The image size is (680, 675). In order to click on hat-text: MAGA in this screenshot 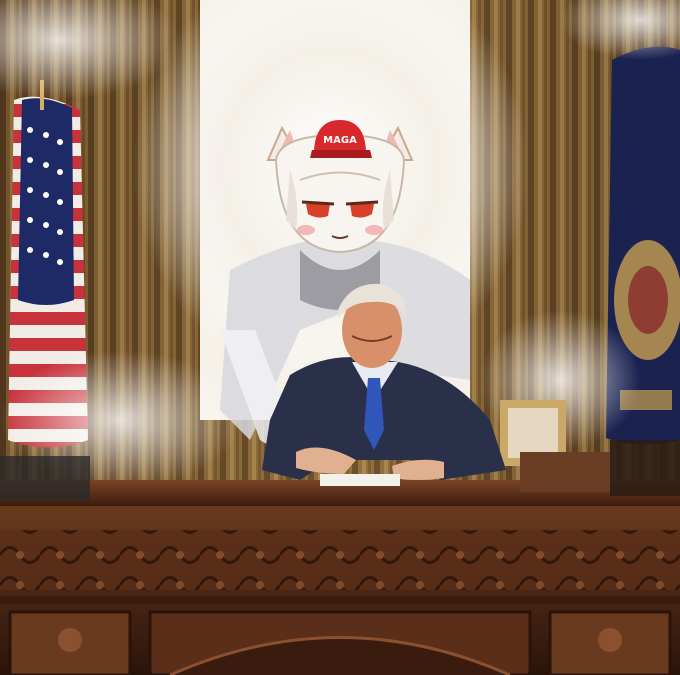, I will do `click(340, 140)`.